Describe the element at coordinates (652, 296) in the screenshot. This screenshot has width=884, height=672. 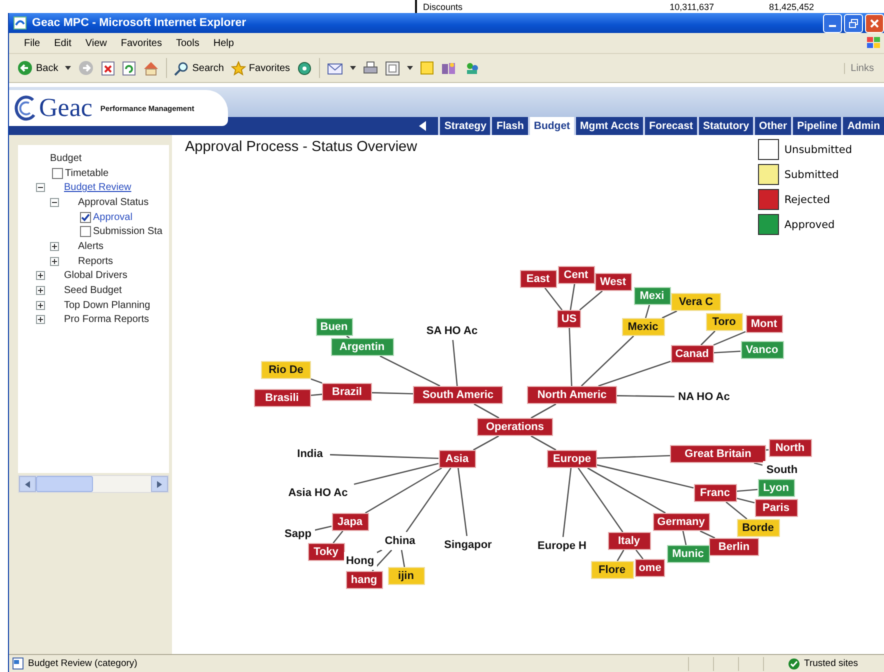
I see `status-node: Mexi` at that location.